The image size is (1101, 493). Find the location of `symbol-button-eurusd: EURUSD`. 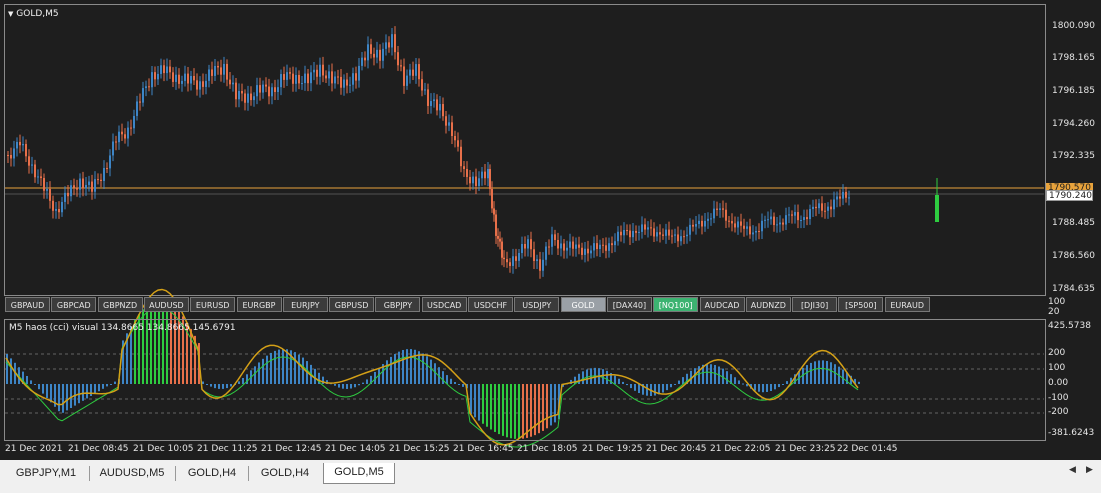

symbol-button-eurusd: EURUSD is located at coordinates (213, 304).